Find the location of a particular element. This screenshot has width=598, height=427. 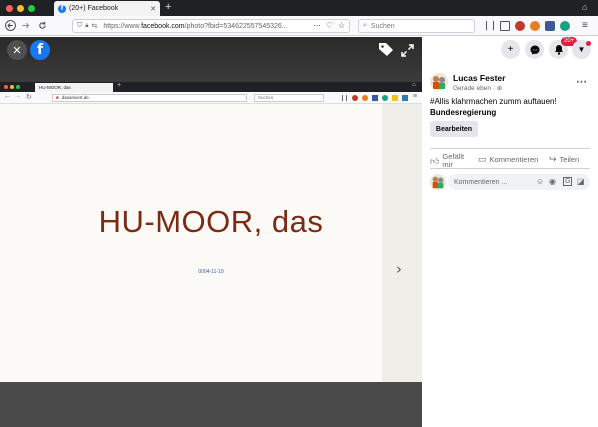

close-icon: ✕ is located at coordinates (17, 50).